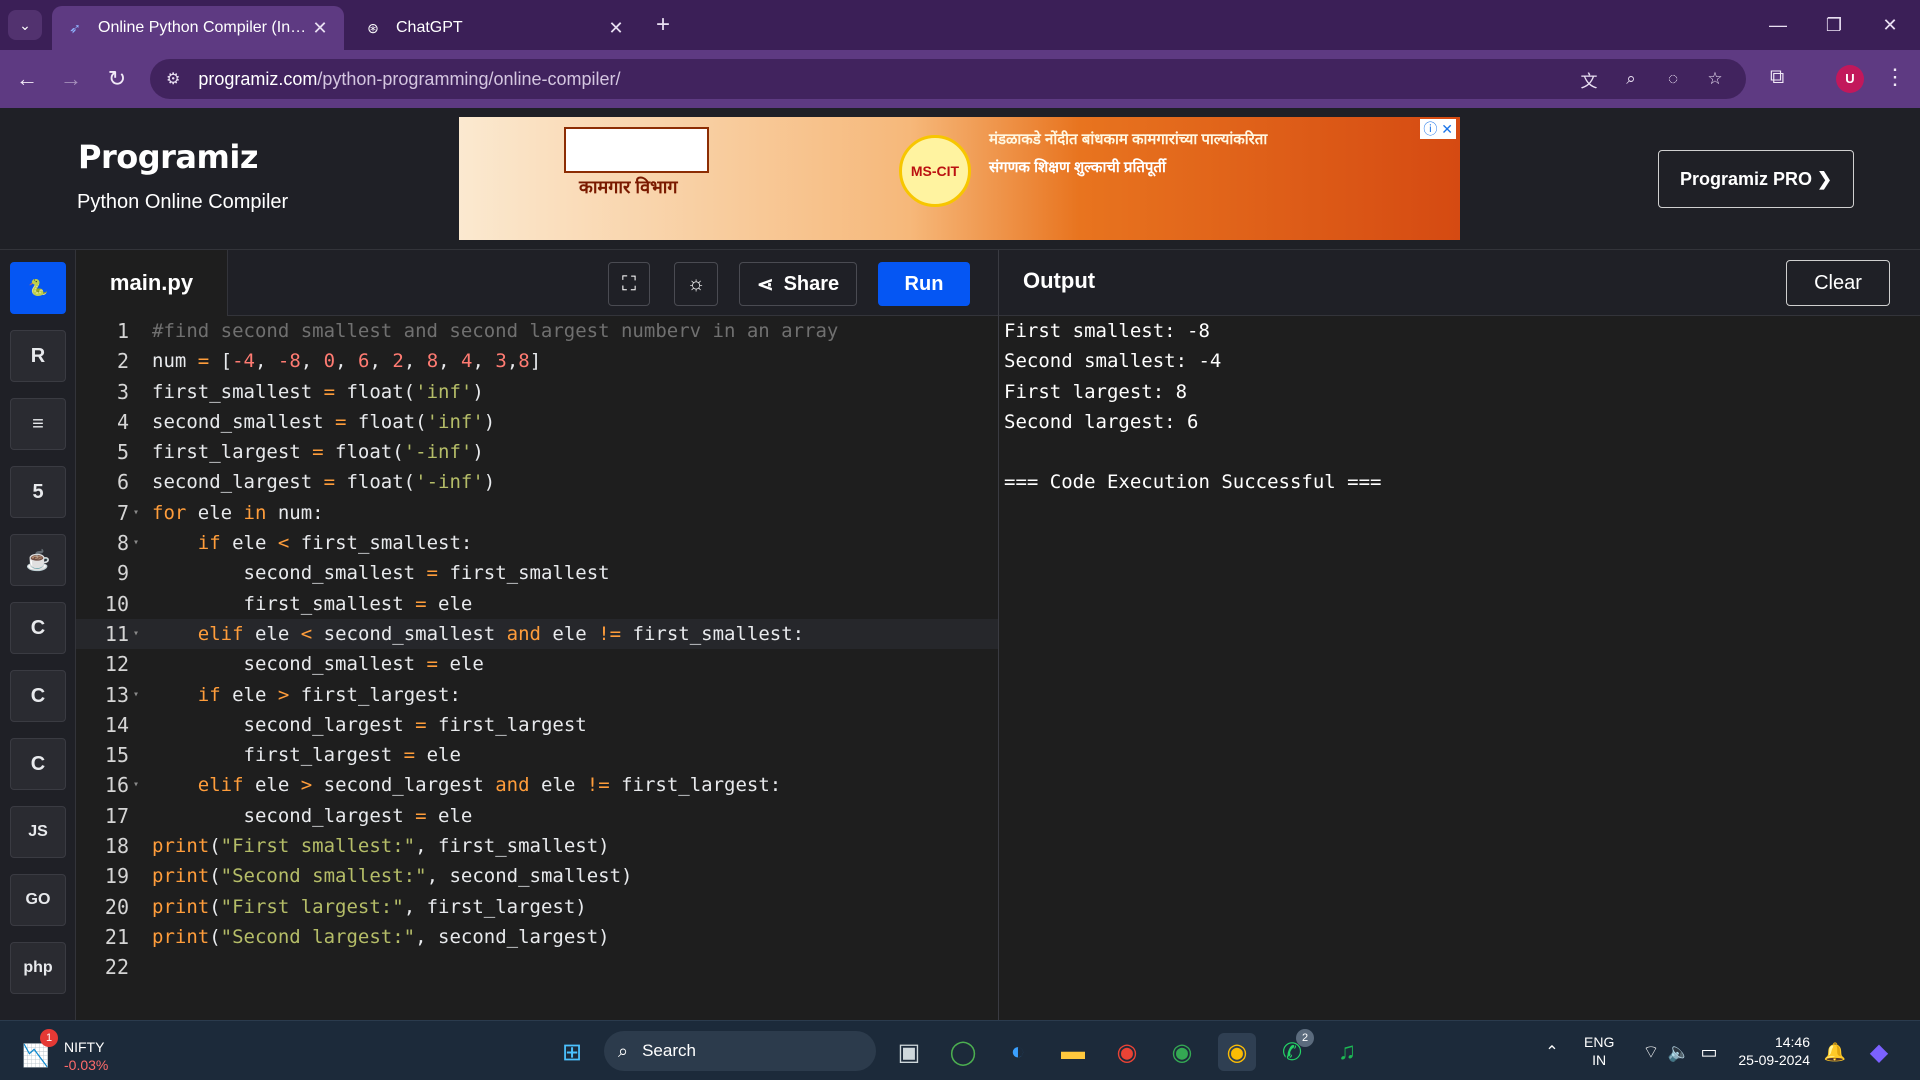 The width and height of the screenshot is (1920, 1080). I want to click on code-line: 6 second_largest = float('-inf'), so click(537, 482).